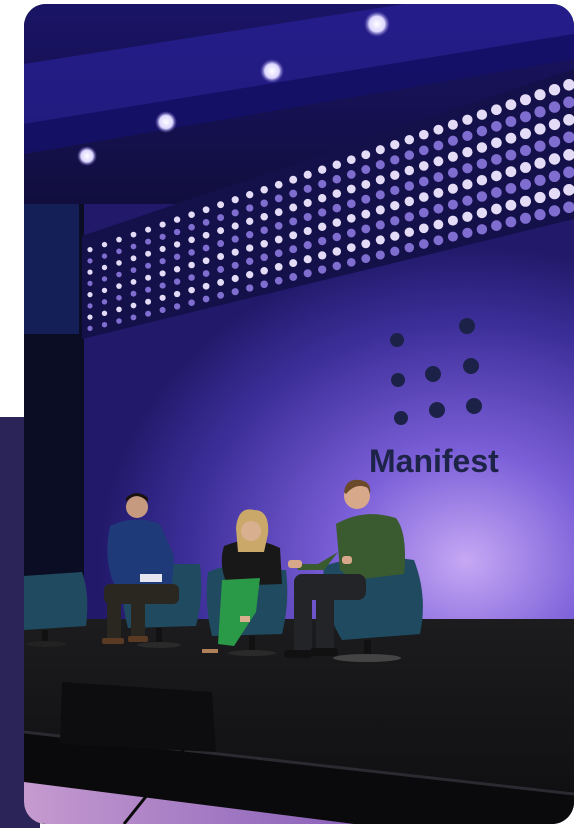 The width and height of the screenshot is (587, 828). Describe the element at coordinates (434, 461) in the screenshot. I see `logo-wordmark: Manifest` at that location.